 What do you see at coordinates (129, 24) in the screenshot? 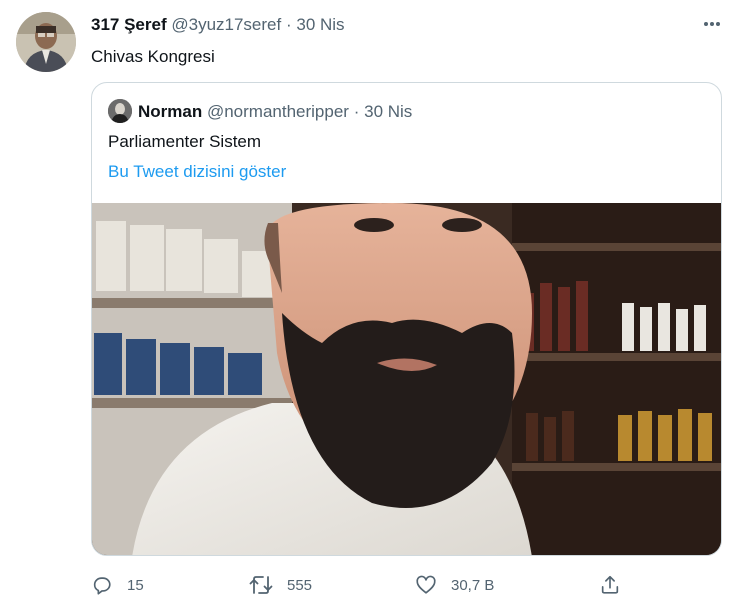
I see `author-name: 317 Şeref` at bounding box center [129, 24].